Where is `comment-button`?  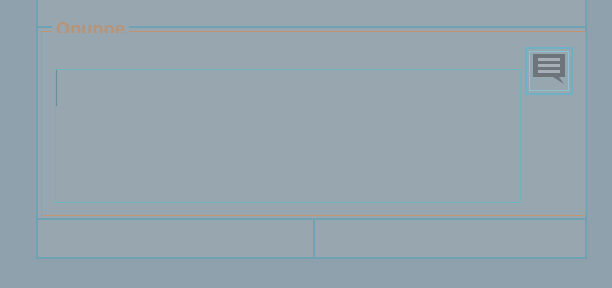
comment-button is located at coordinates (549, 71).